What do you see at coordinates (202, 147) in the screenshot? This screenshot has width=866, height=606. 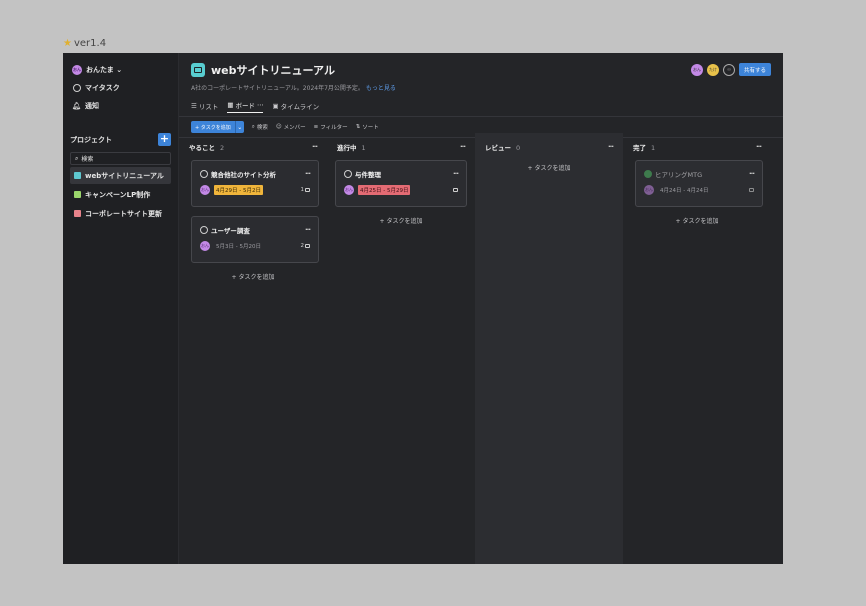 I see `column-title: やること` at bounding box center [202, 147].